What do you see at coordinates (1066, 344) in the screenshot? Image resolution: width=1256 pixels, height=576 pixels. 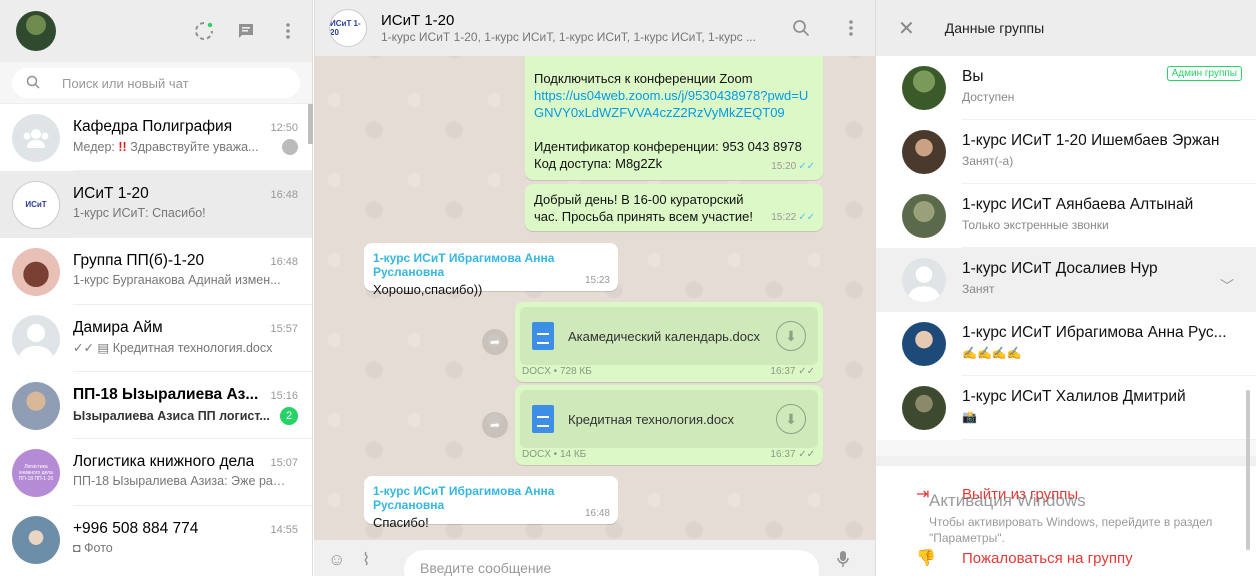 I see `member-row: 1-курс ИСиТ Ибрагимова Анна Рус... ✍✍✍✍` at bounding box center [1066, 344].